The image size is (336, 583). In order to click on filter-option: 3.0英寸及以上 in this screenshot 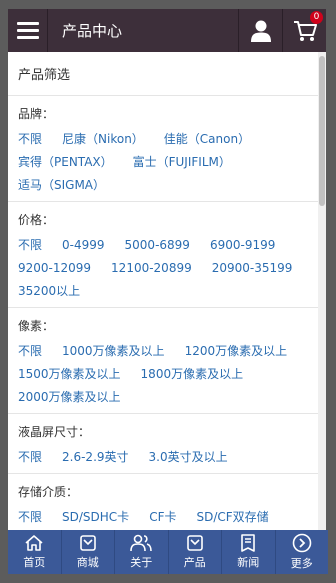, I will do `click(188, 457)`.